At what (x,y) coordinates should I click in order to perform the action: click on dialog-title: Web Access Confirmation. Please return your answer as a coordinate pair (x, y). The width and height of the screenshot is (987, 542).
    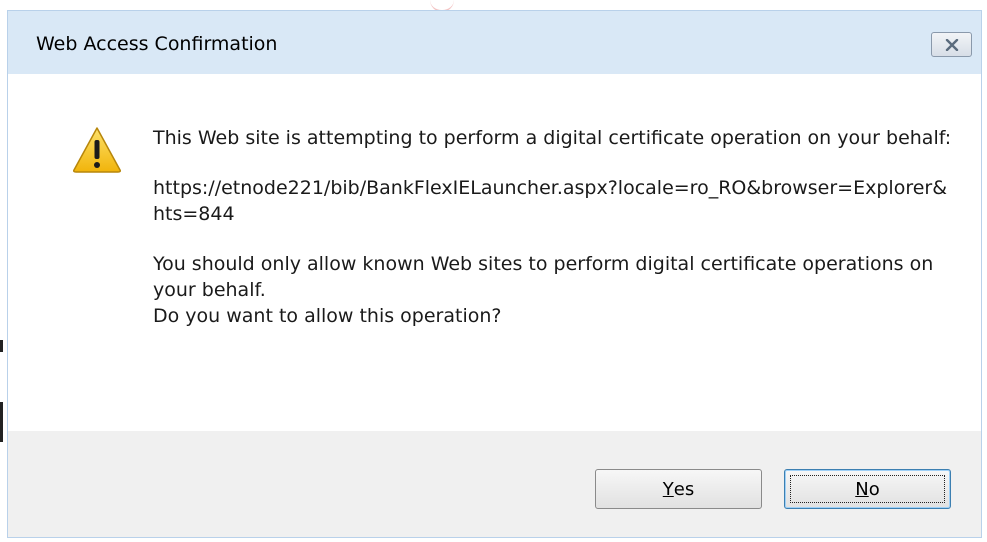
    Looking at the image, I should click on (157, 44).